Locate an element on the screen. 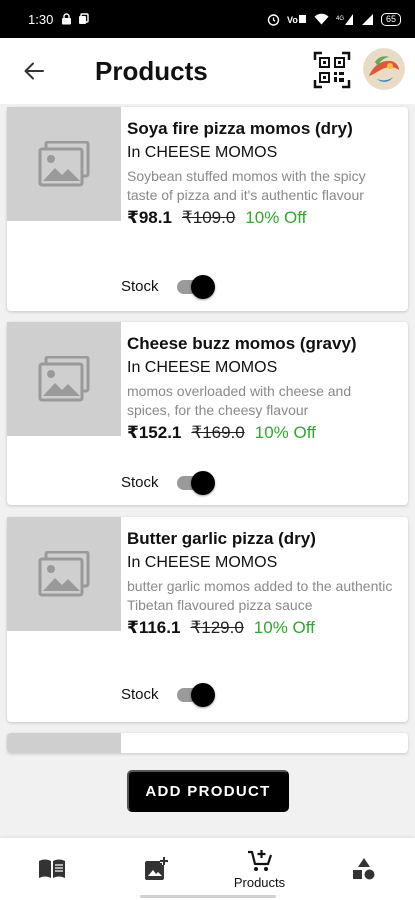  product-name: Soya fire pizza momos (dry) is located at coordinates (240, 128).